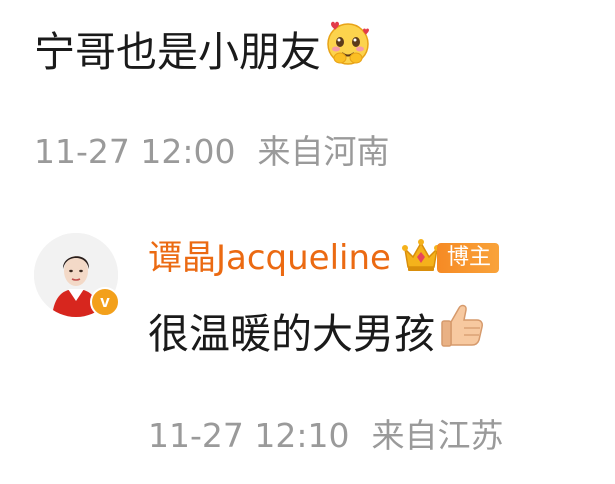 The height and width of the screenshot is (484, 615). Describe the element at coordinates (421, 258) in the screenshot. I see `crown-icon` at that location.